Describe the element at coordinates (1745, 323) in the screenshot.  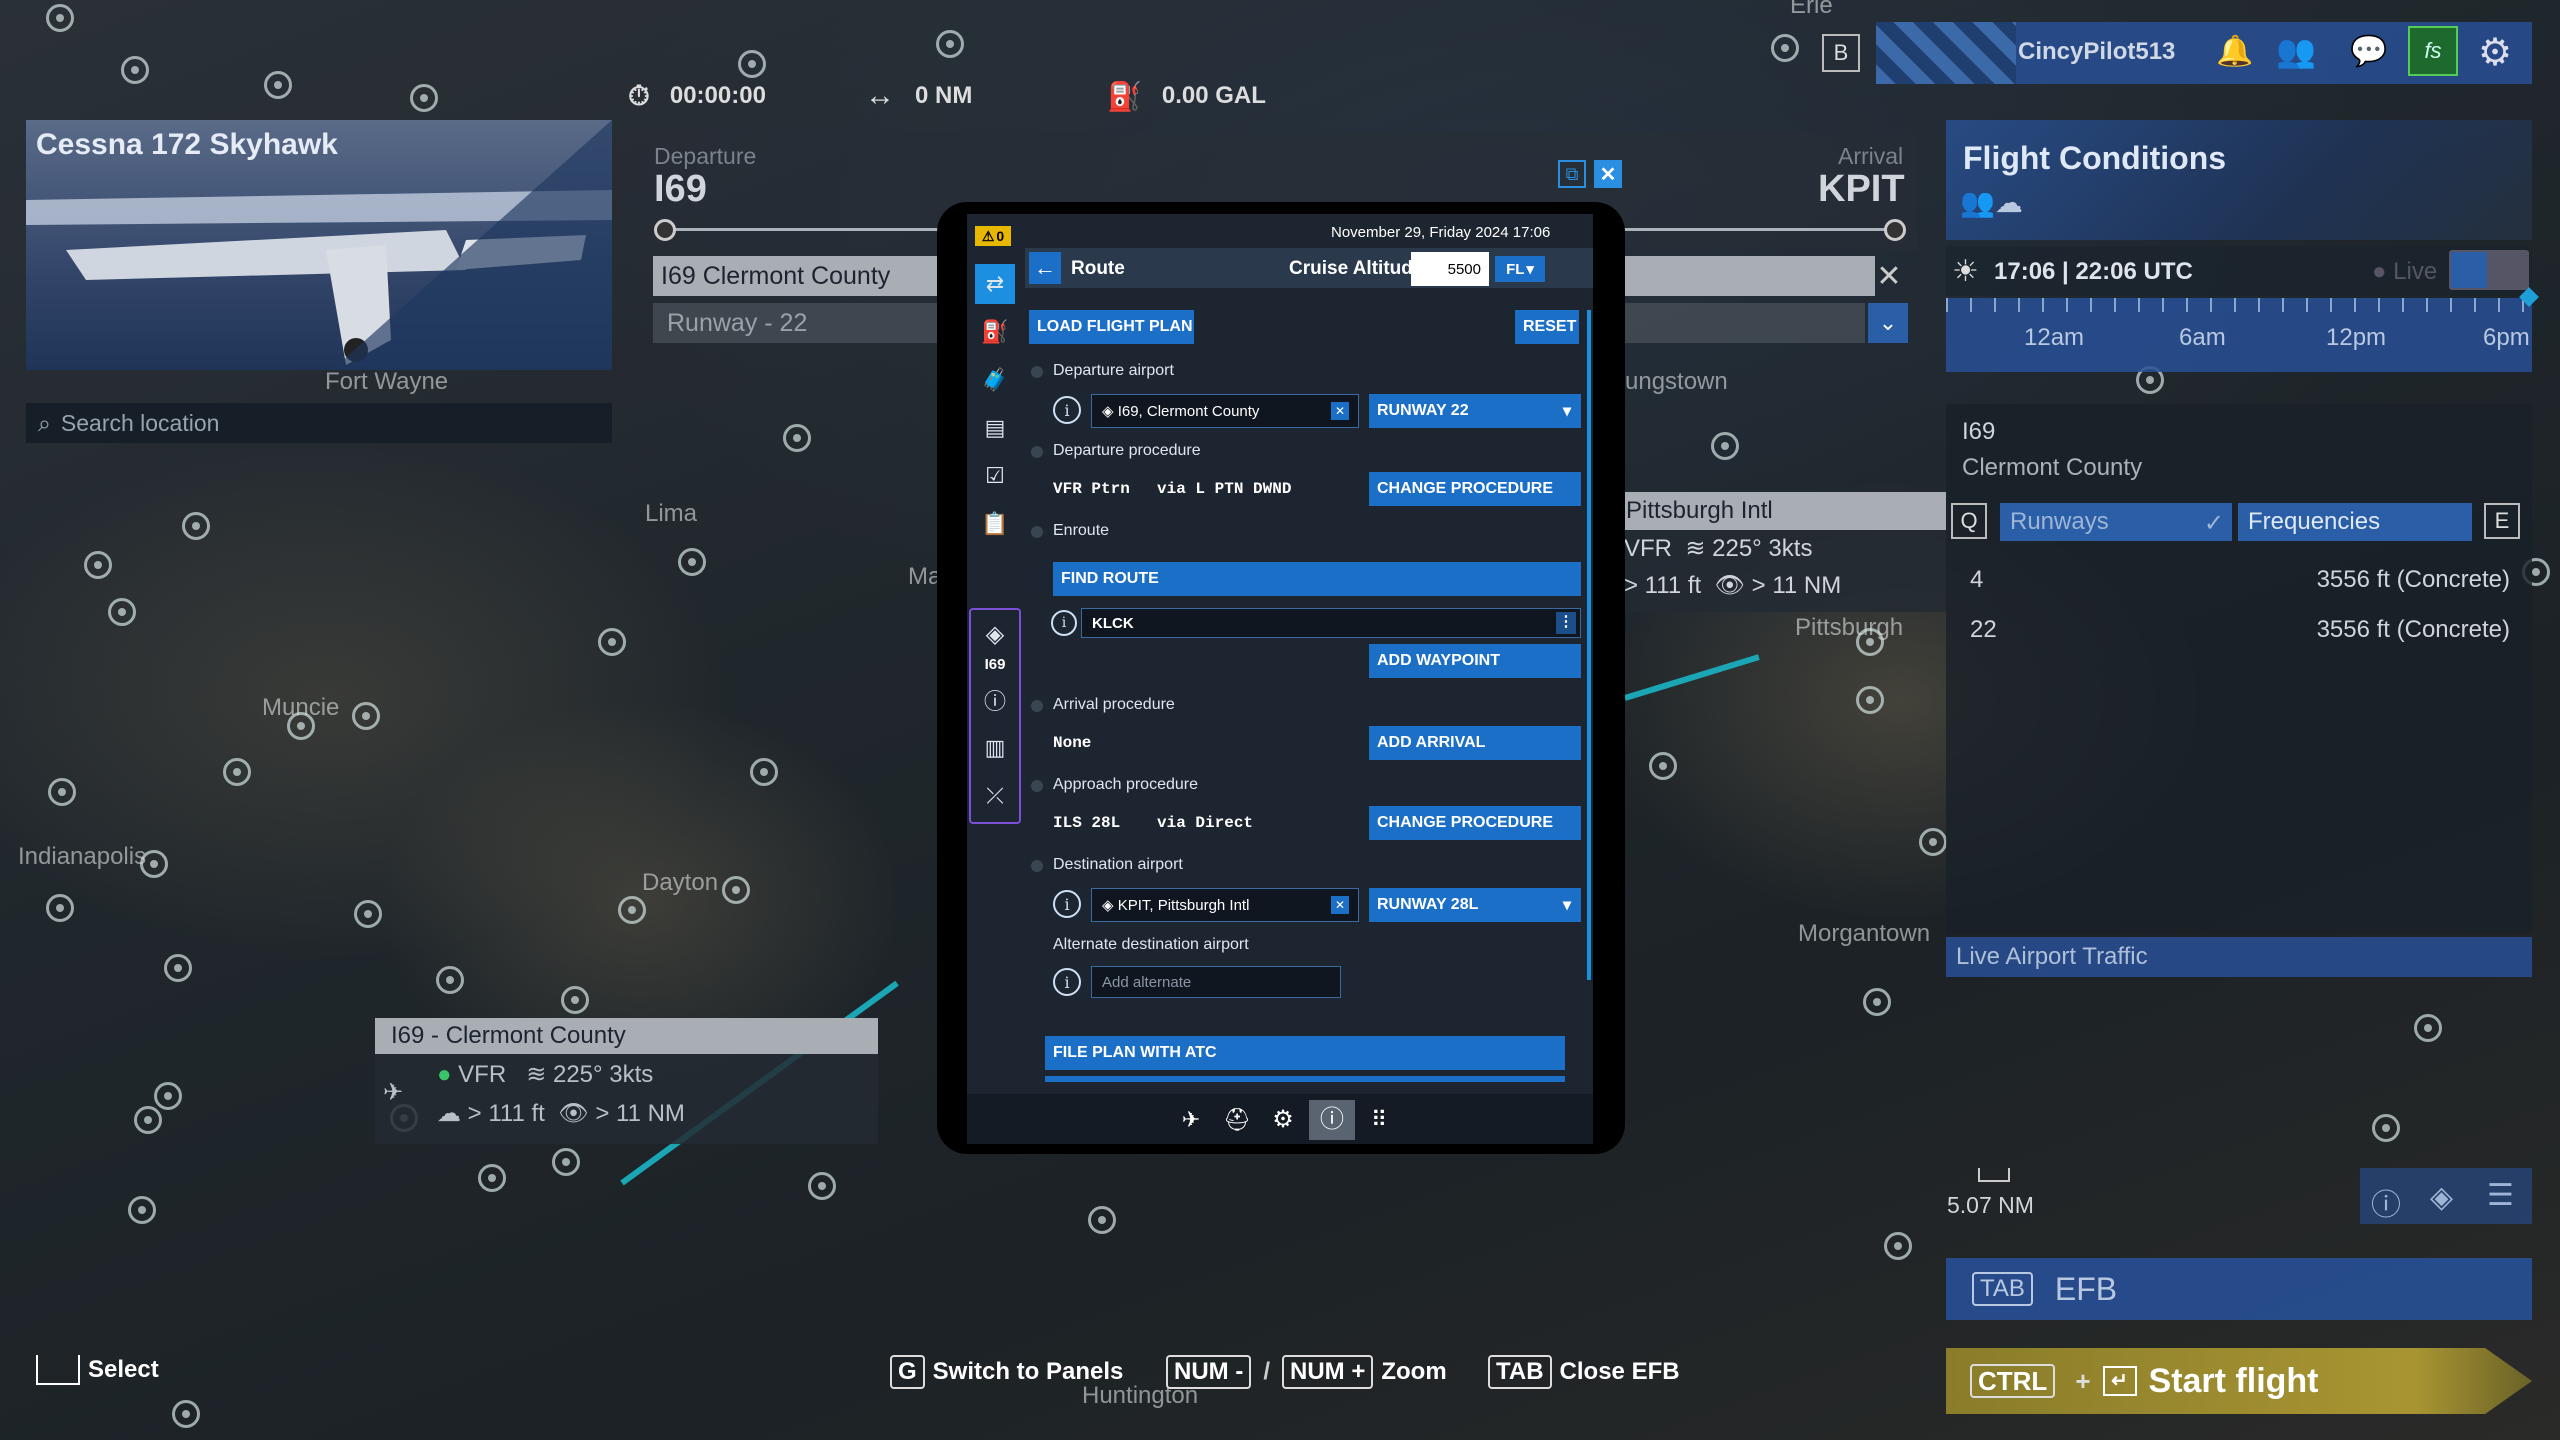
I see `arrival-runway-select` at that location.